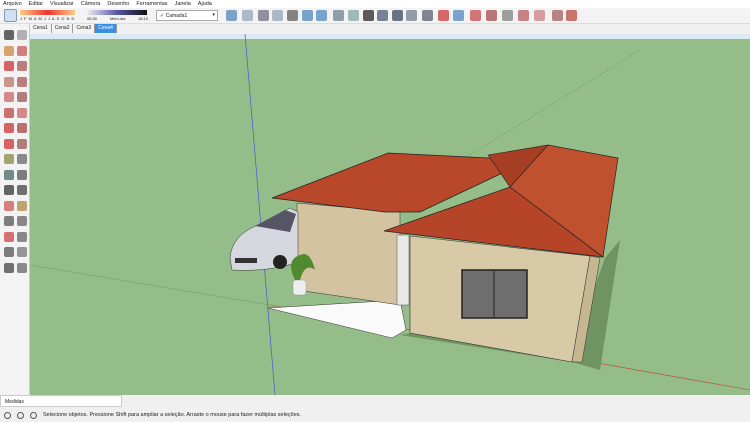 The height and width of the screenshot is (422, 750). What do you see at coordinates (91, 4) in the screenshot?
I see `menu-camera: Câmera` at bounding box center [91, 4].